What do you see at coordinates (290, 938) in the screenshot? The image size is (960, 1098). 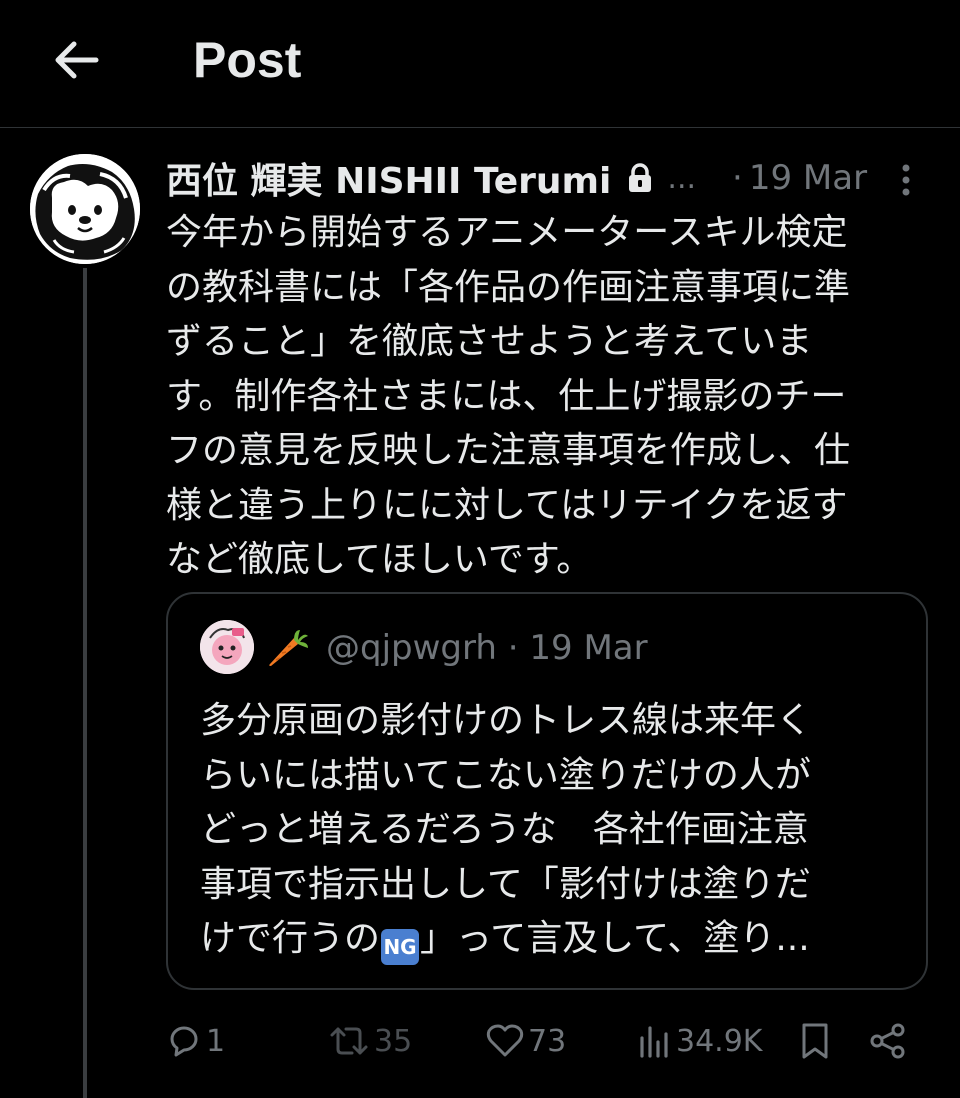 I see `quoted-text-fragment: けで行うの` at bounding box center [290, 938].